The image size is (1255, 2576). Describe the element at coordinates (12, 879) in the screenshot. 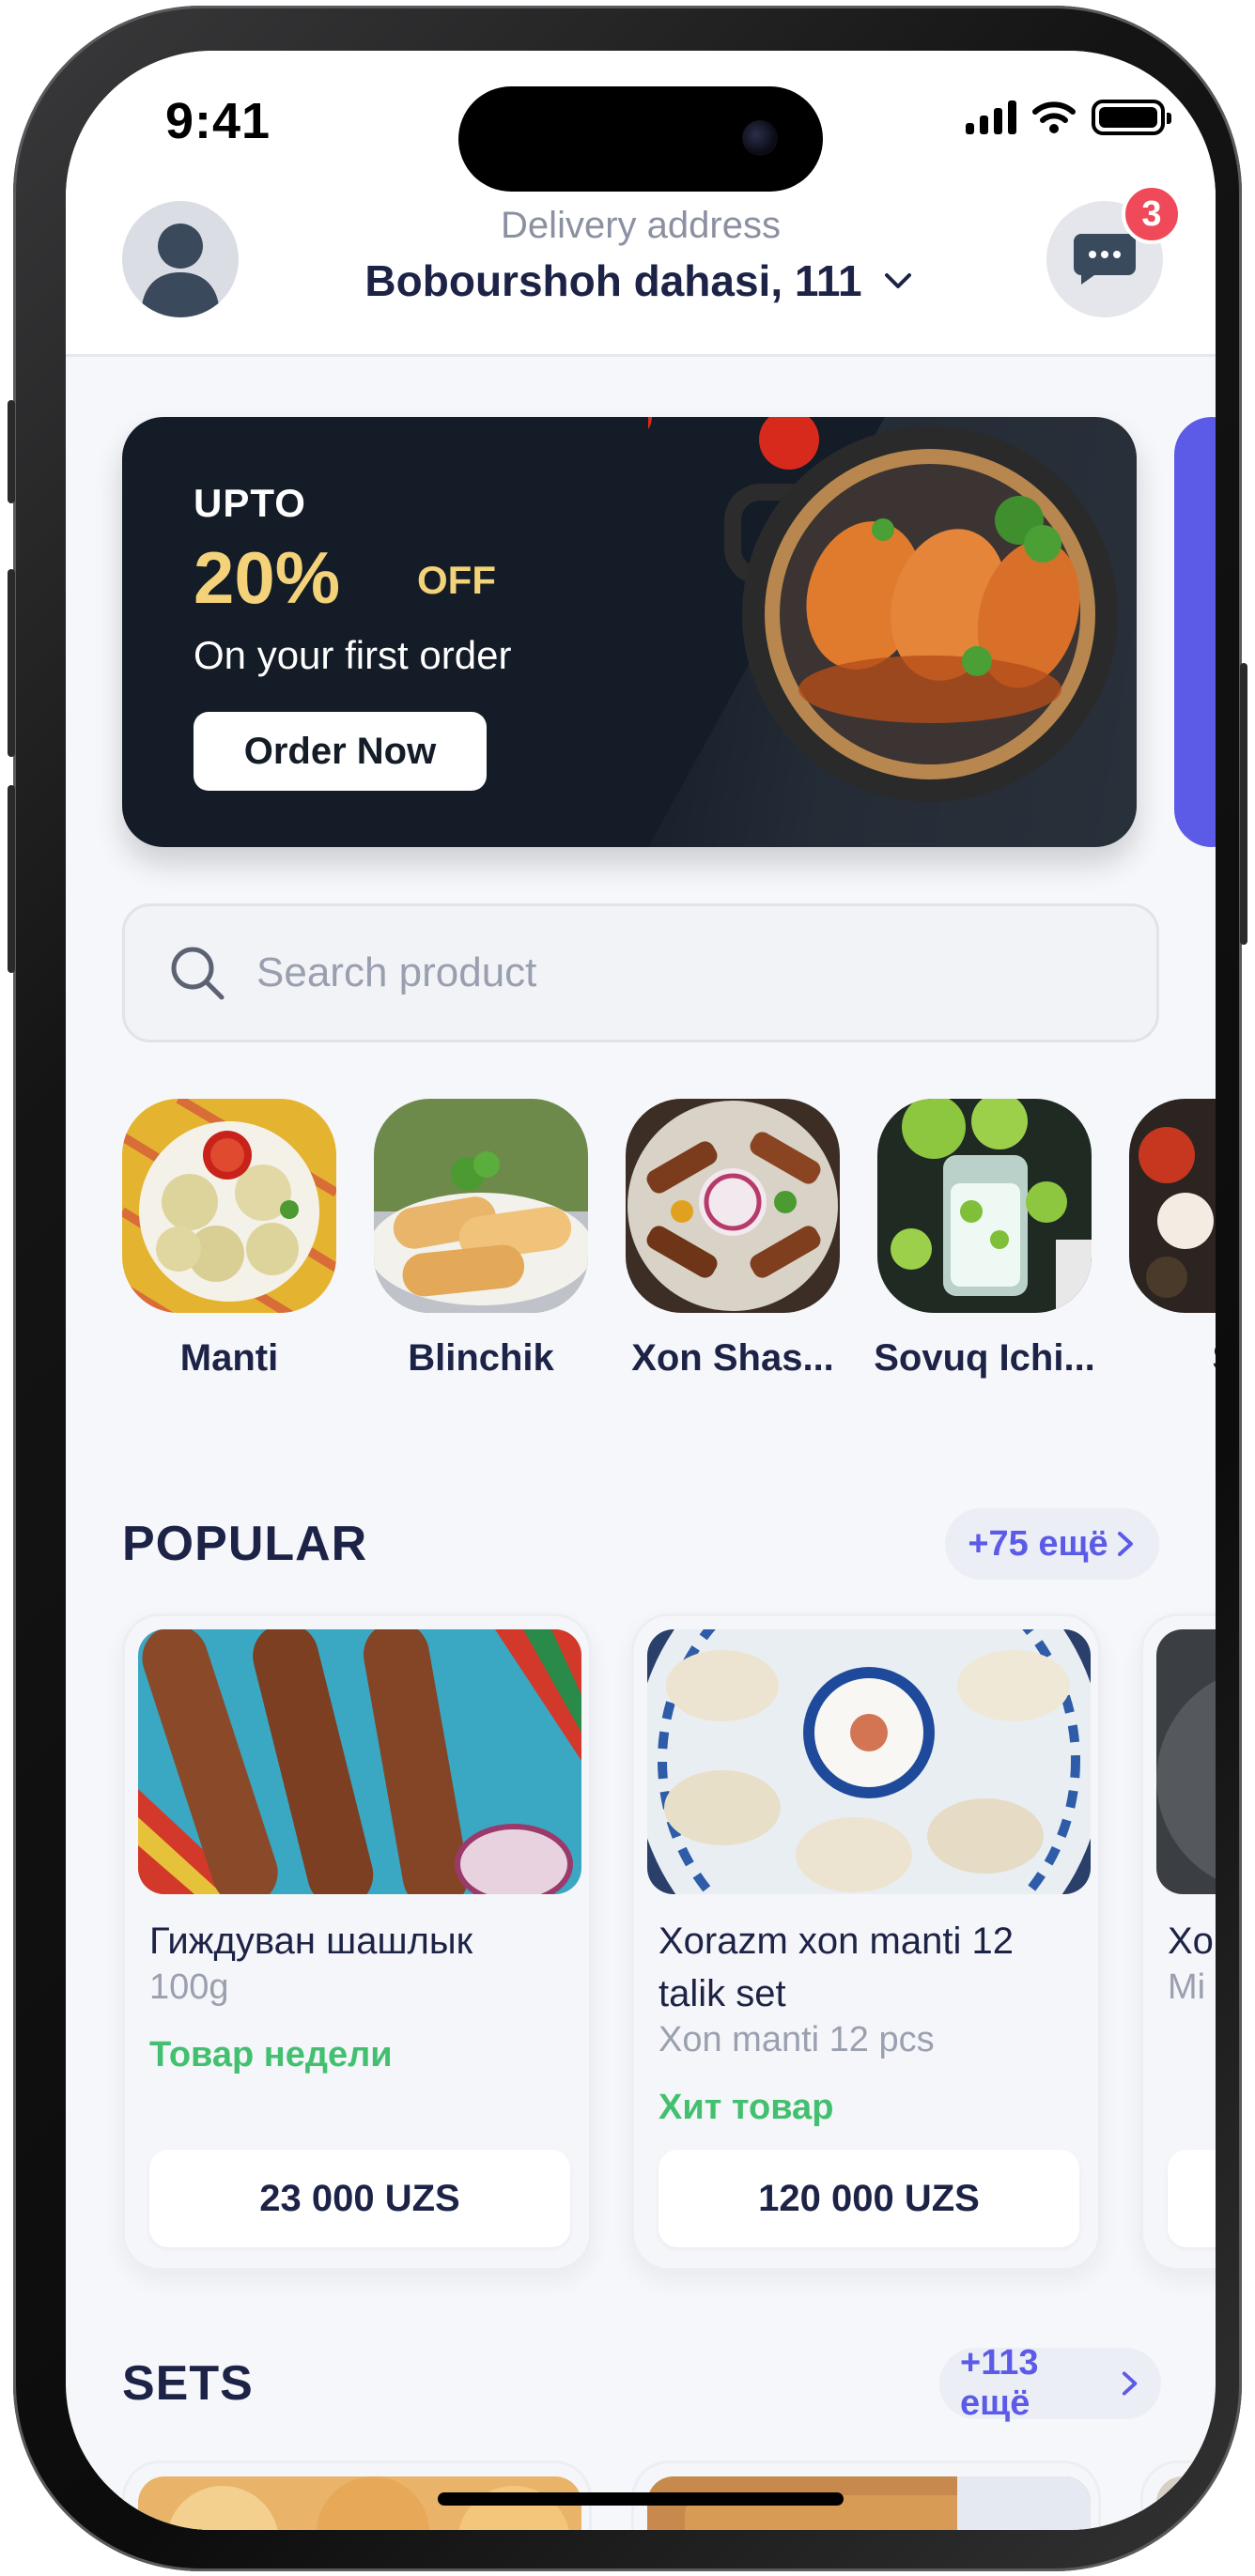

I see `phone-volume-down-button` at that location.